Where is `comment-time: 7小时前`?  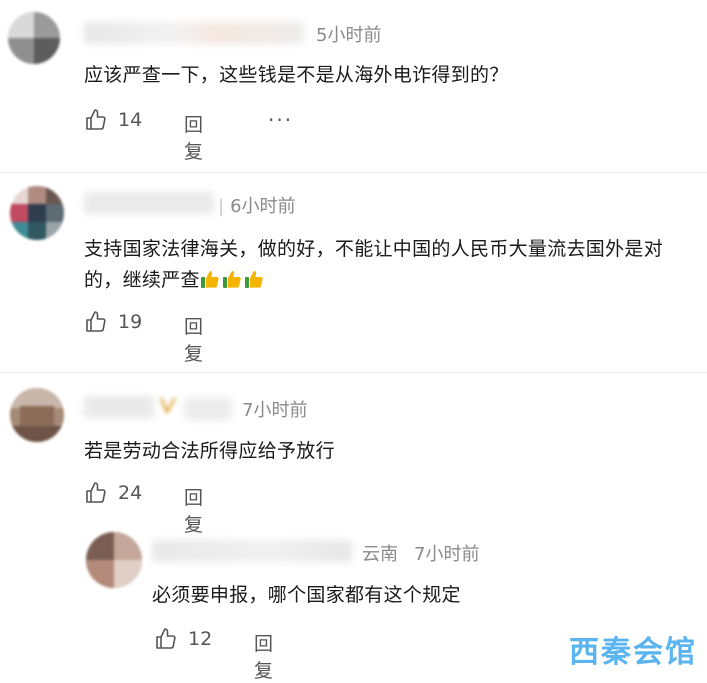 comment-time: 7小时前 is located at coordinates (275, 410).